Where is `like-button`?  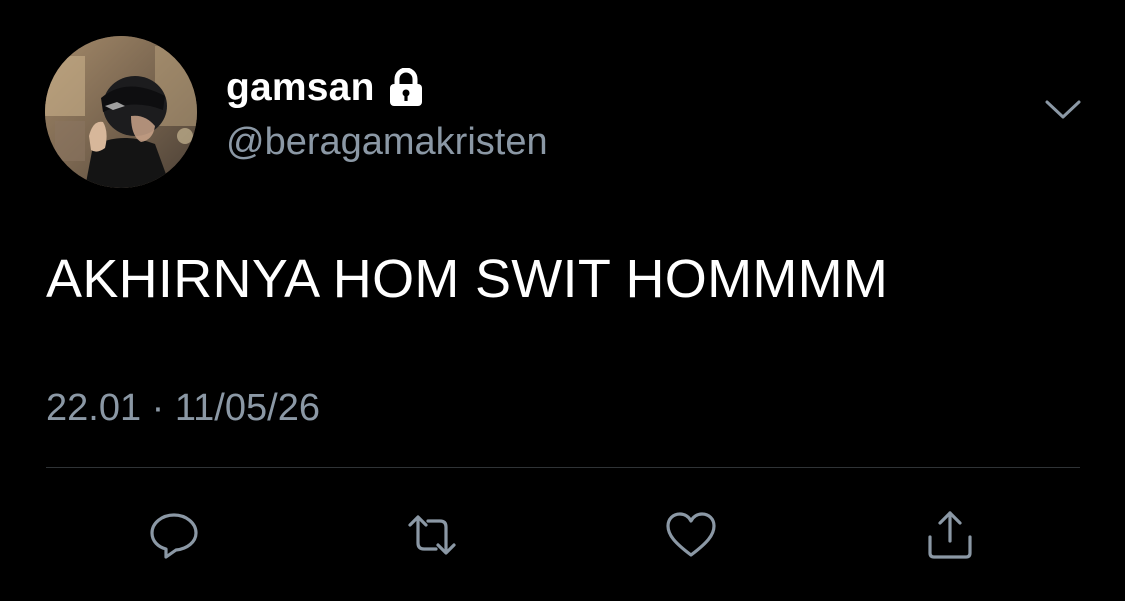
like-button is located at coordinates (691, 535).